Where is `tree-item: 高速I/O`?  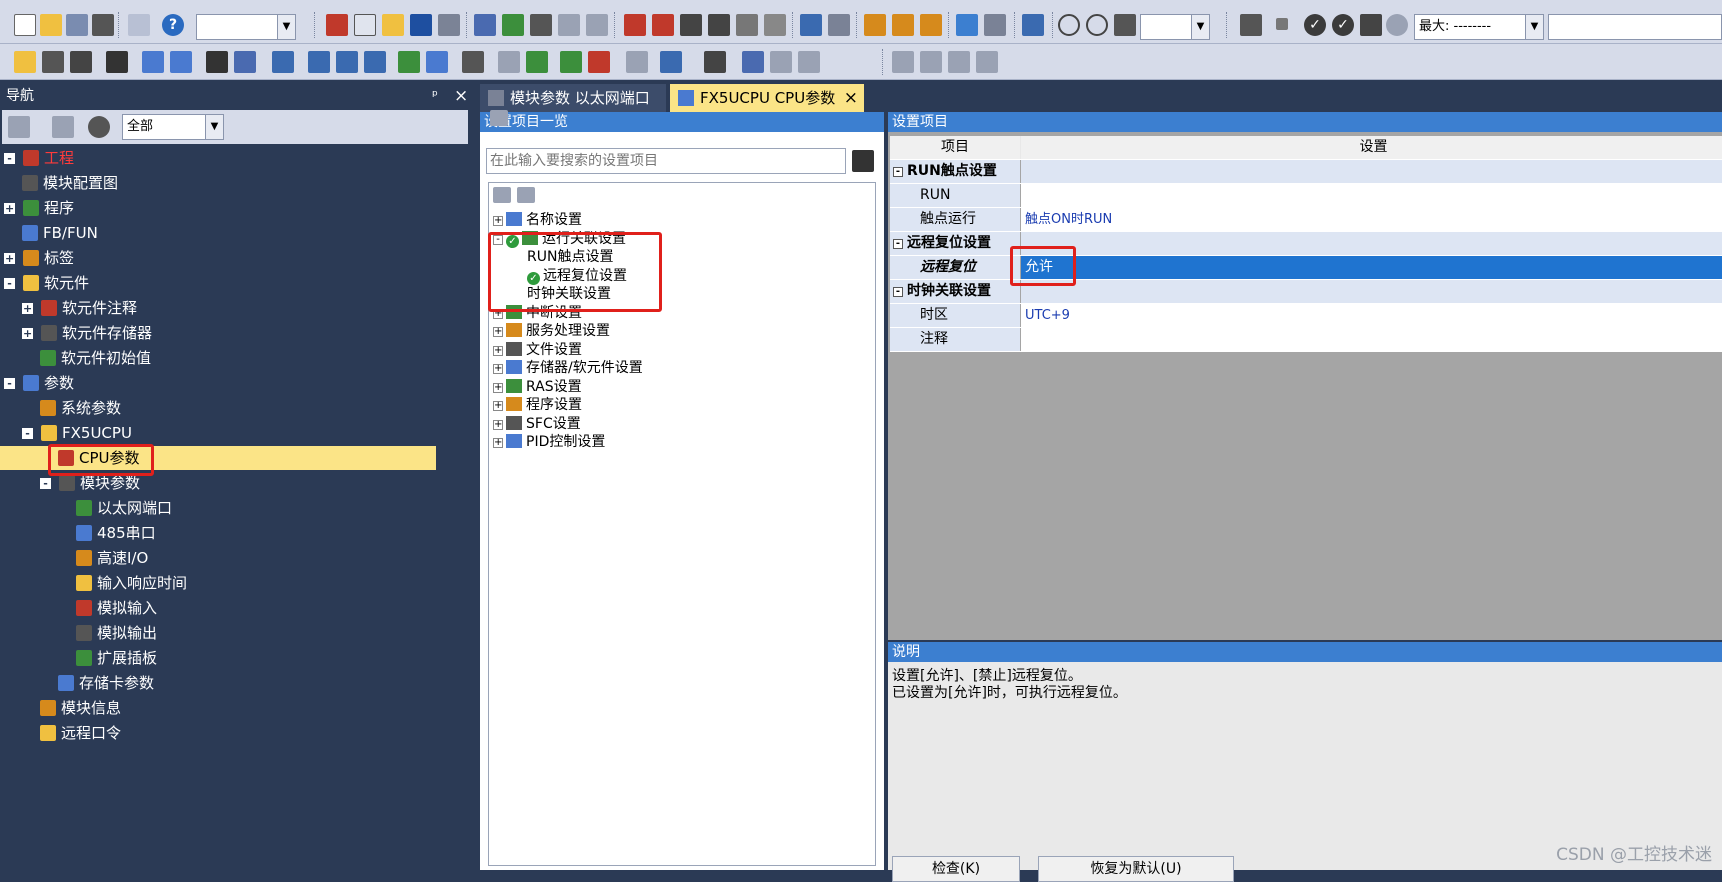
tree-item: 高速I/O is located at coordinates (112, 558).